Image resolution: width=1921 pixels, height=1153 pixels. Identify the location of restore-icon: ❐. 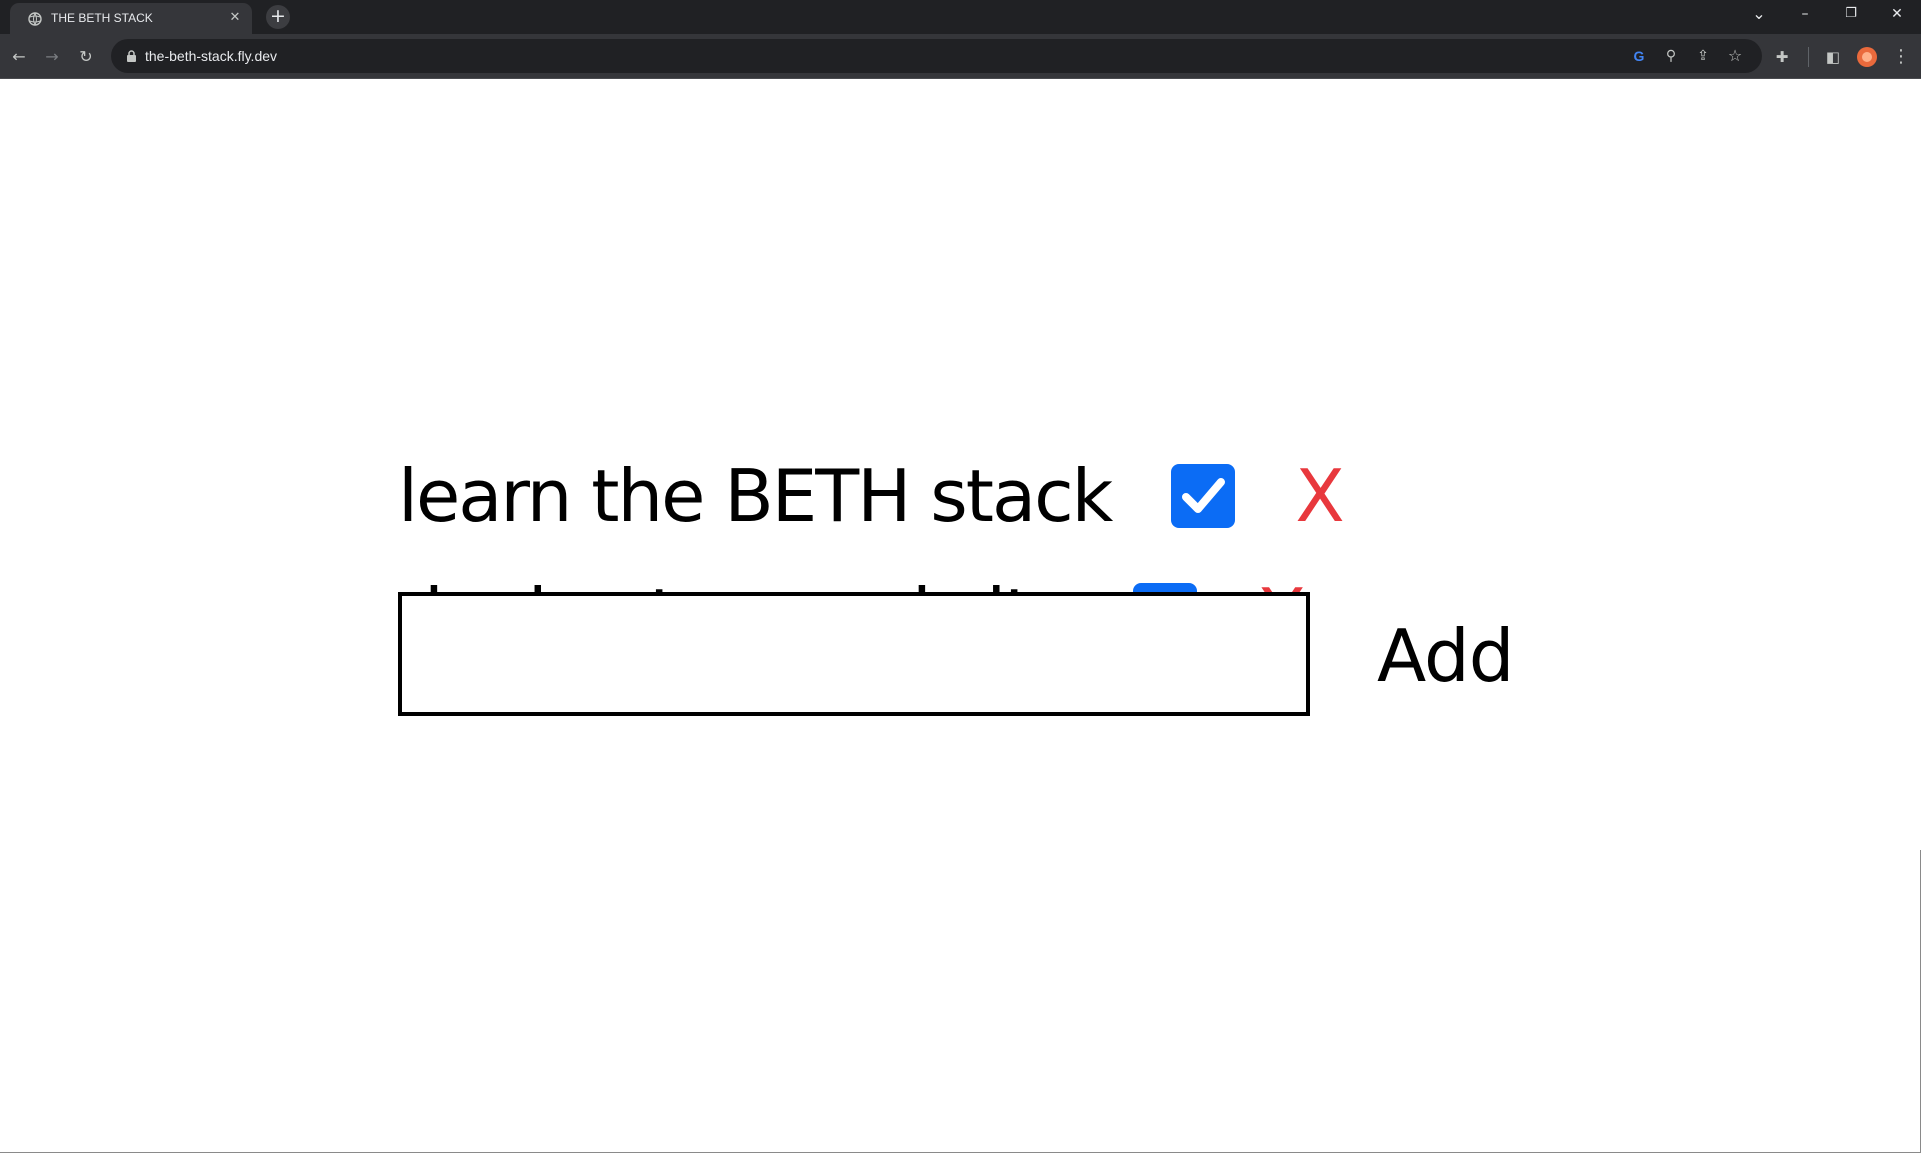
(1851, 15).